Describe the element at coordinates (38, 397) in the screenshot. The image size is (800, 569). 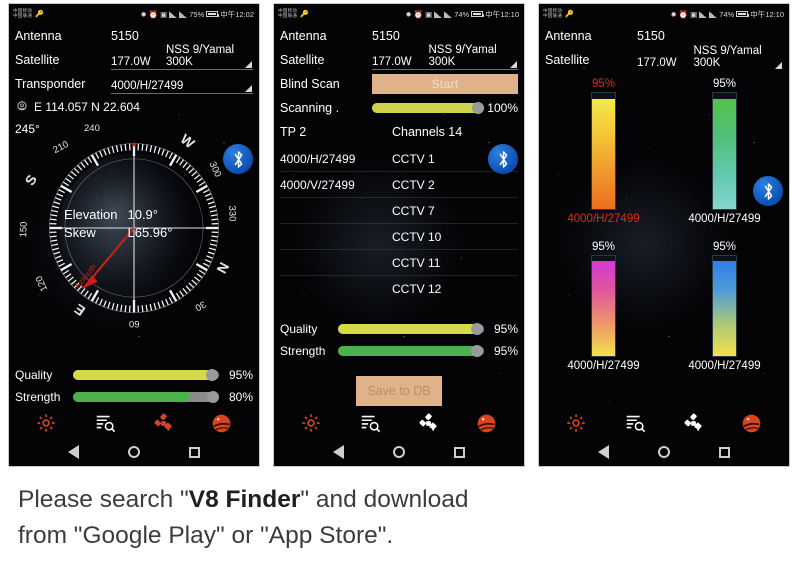
I see `strength-label: Strength` at that location.